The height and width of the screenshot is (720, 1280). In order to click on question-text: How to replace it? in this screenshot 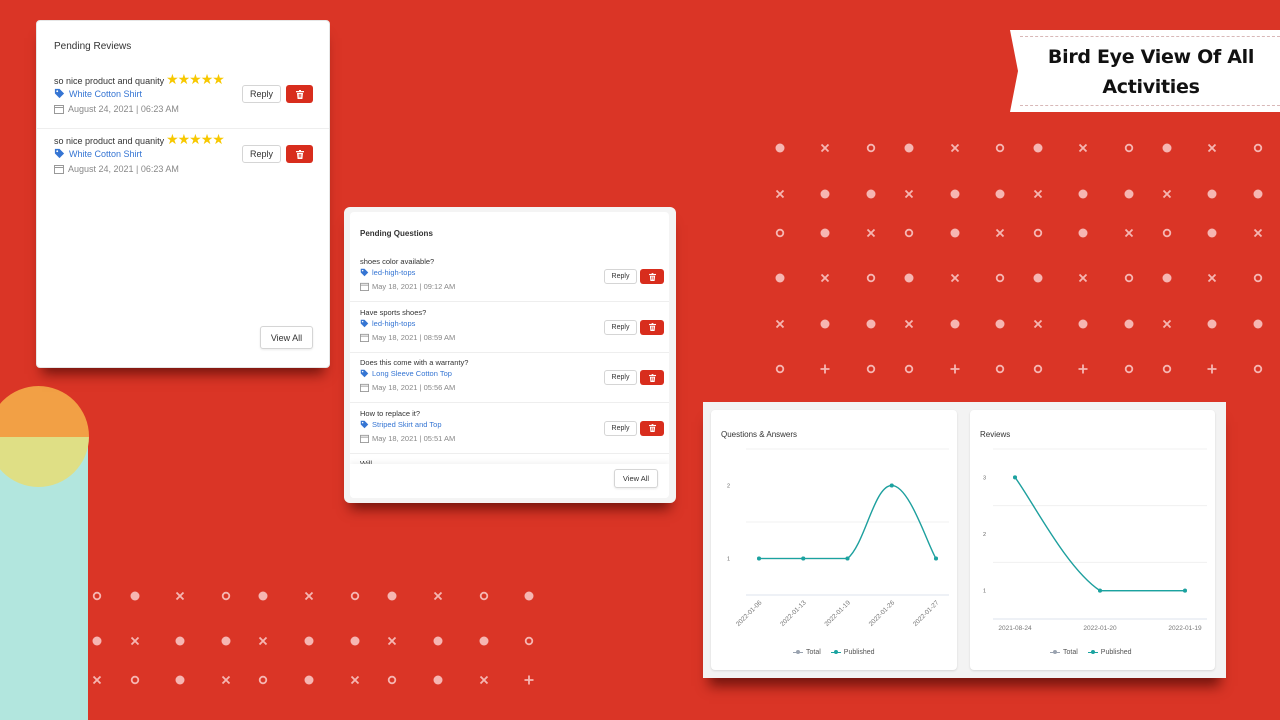, I will do `click(390, 413)`.